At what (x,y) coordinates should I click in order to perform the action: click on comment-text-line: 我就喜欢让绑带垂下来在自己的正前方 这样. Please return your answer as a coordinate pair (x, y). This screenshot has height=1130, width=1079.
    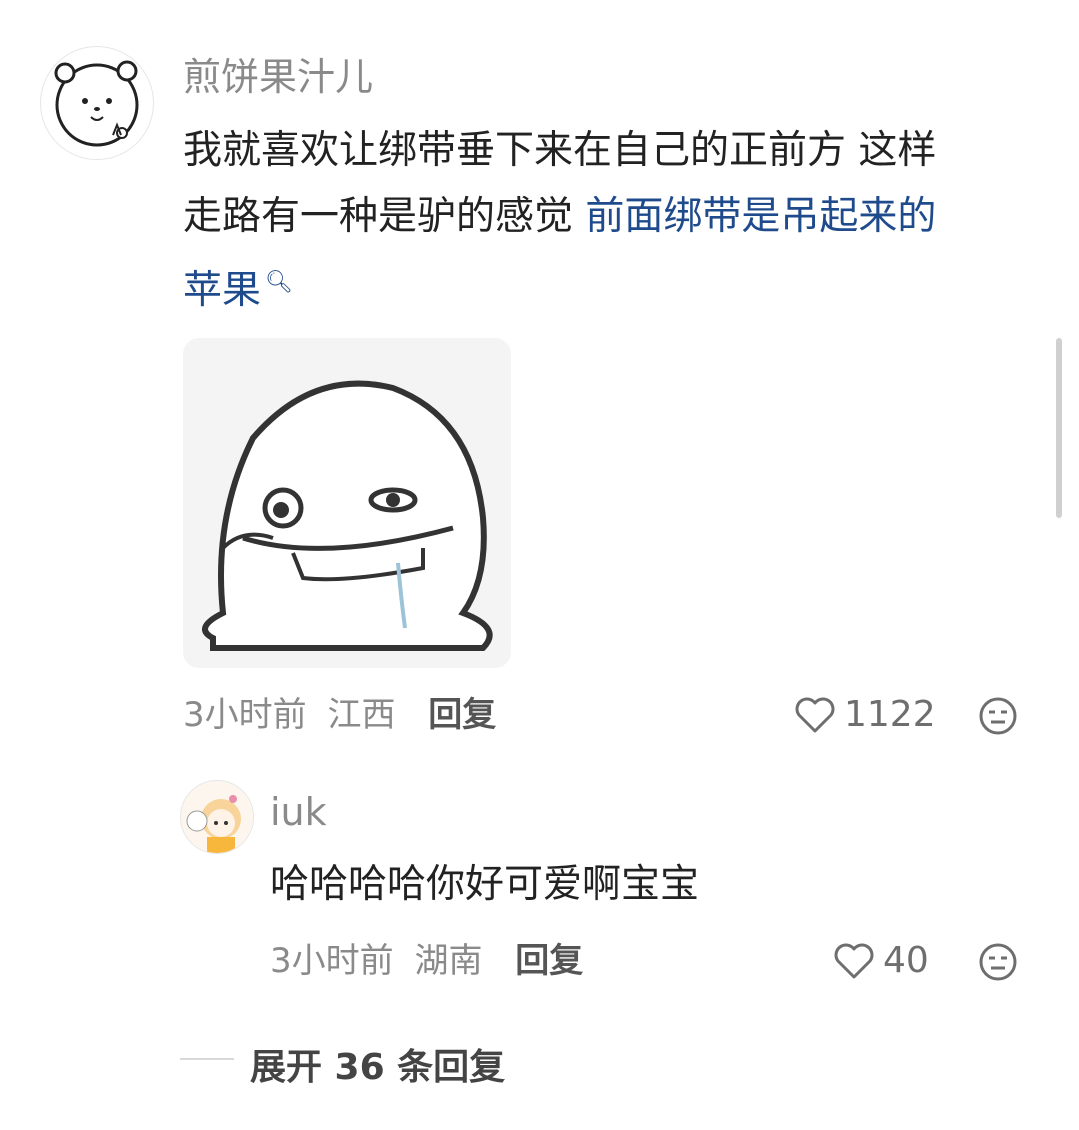
    Looking at the image, I should click on (560, 150).